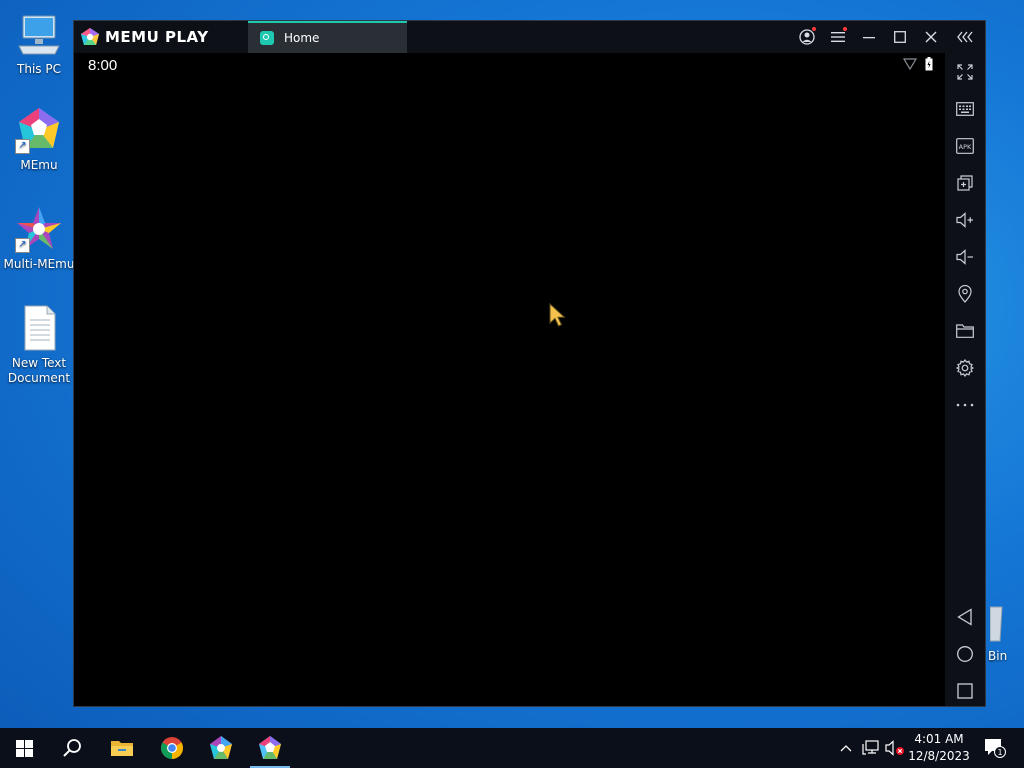 This screenshot has height=768, width=1024. I want to click on account-icon, so click(807, 37).